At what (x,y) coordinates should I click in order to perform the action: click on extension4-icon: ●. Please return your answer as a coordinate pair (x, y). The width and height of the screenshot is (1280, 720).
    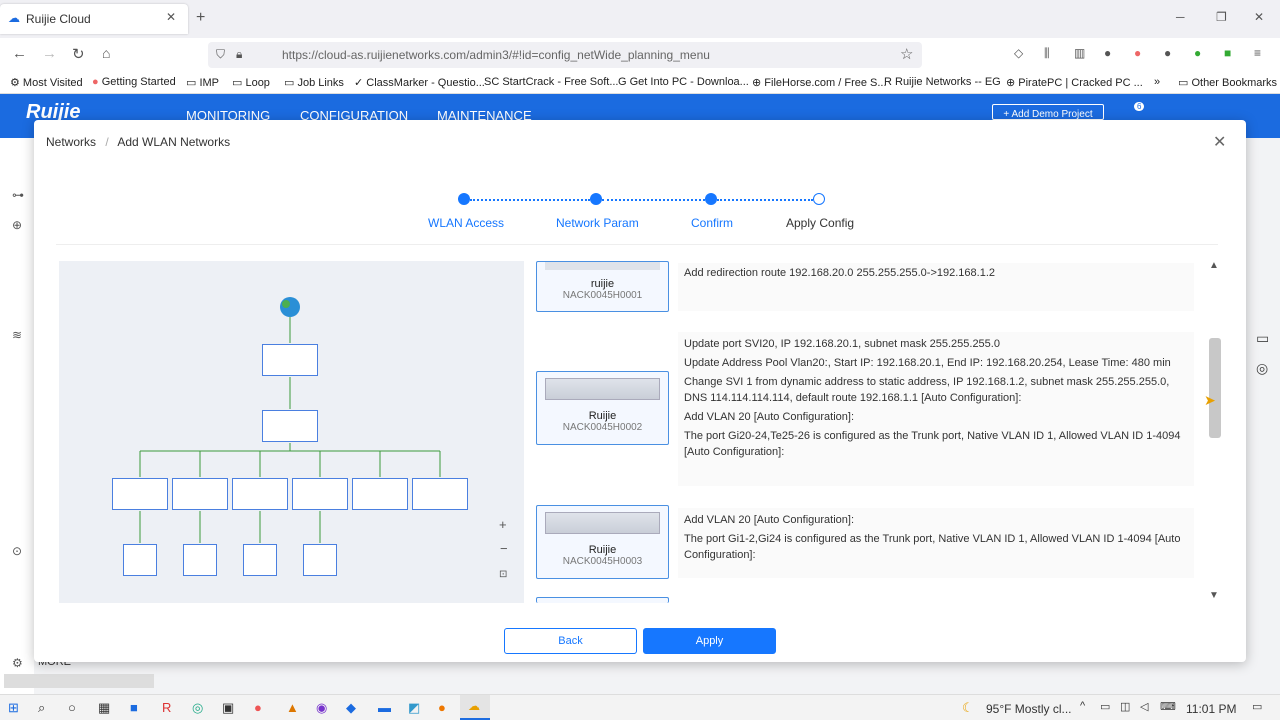
    Looking at the image, I should click on (1197, 53).